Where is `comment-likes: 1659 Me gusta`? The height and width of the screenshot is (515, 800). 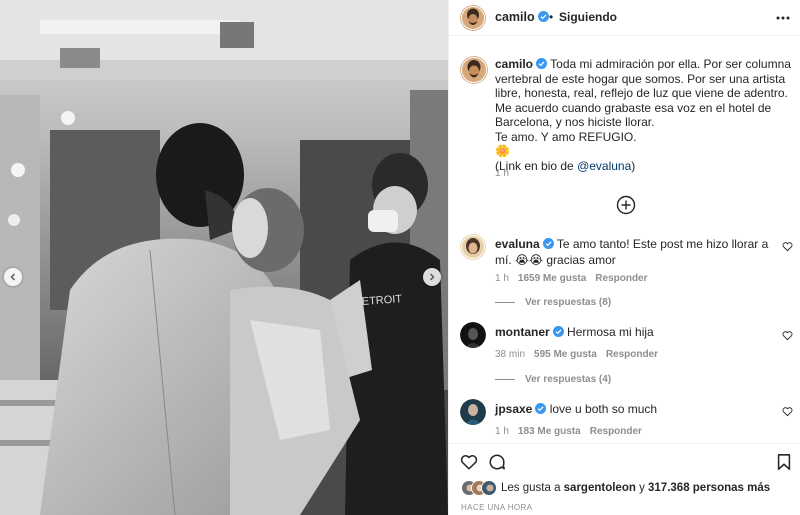 comment-likes: 1659 Me gusta is located at coordinates (552, 278).